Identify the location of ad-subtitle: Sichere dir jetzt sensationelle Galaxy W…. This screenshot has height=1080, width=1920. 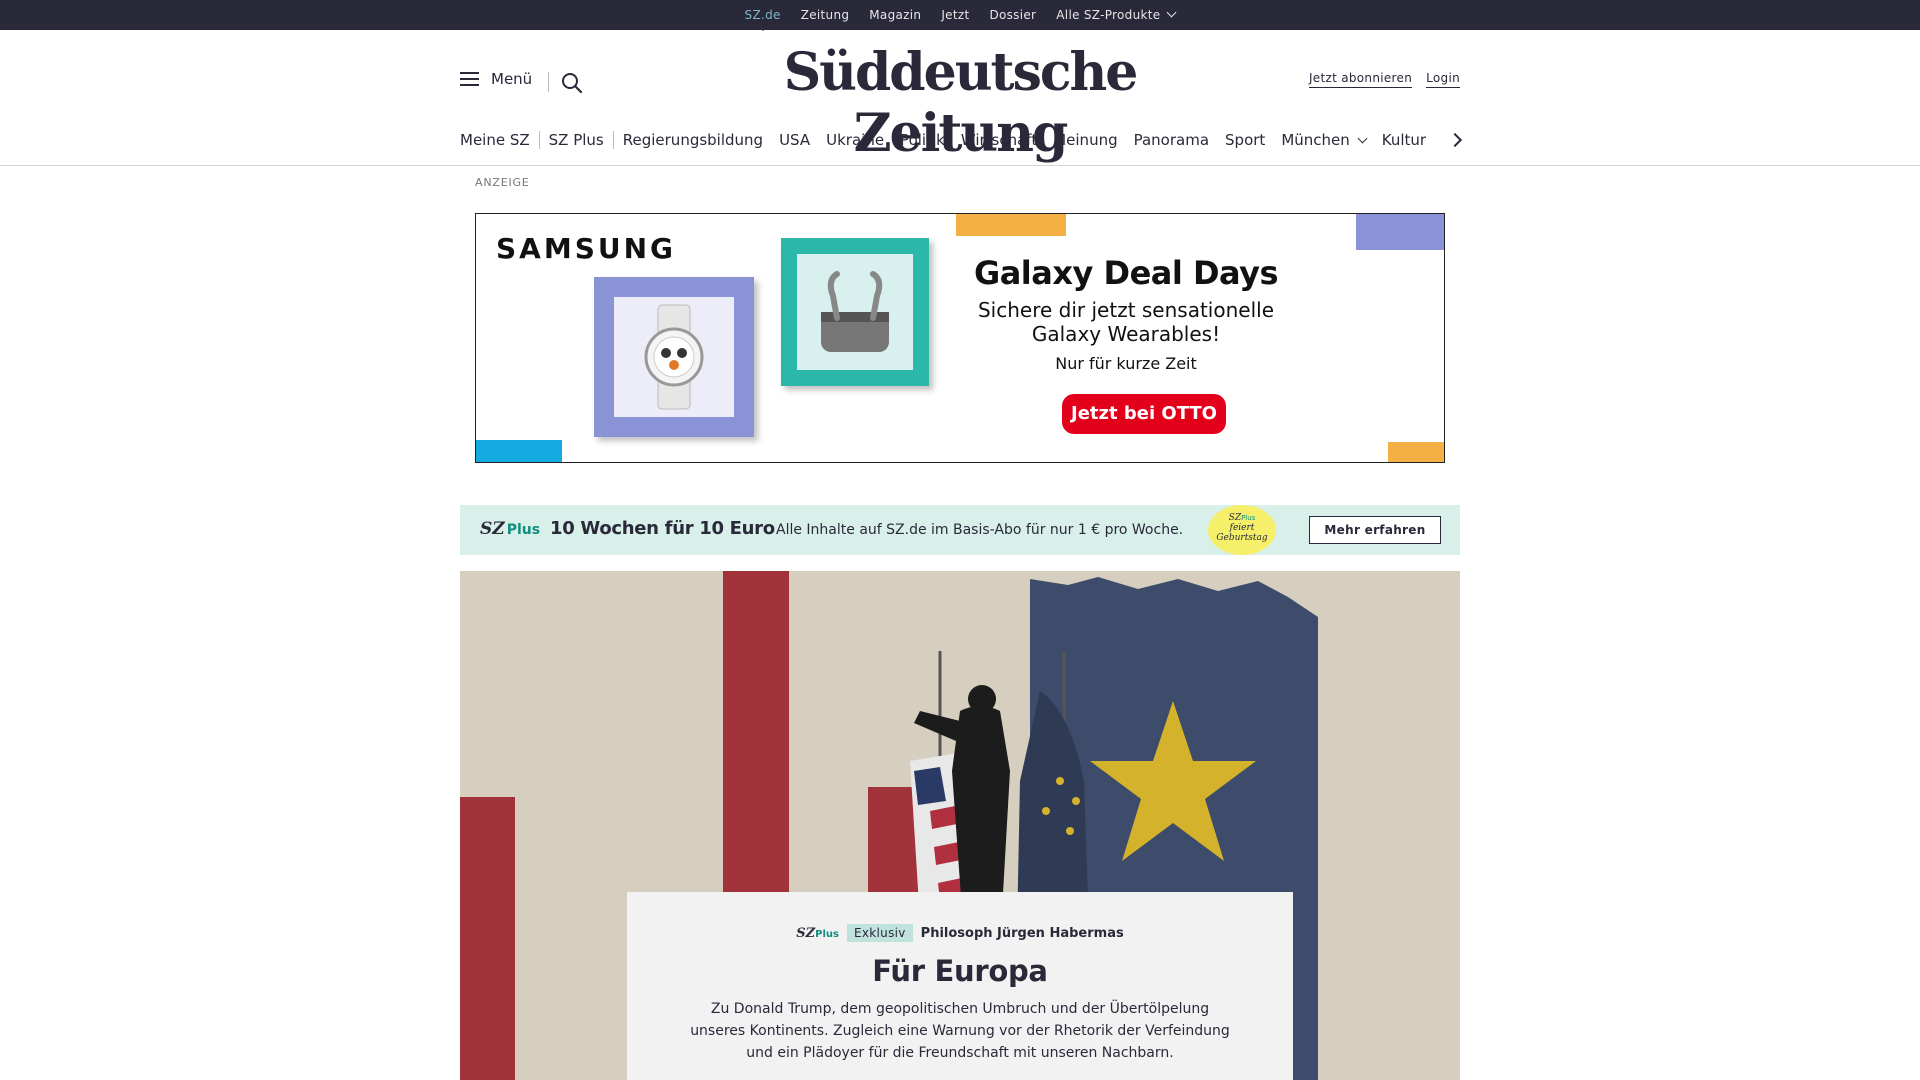
(1125, 322).